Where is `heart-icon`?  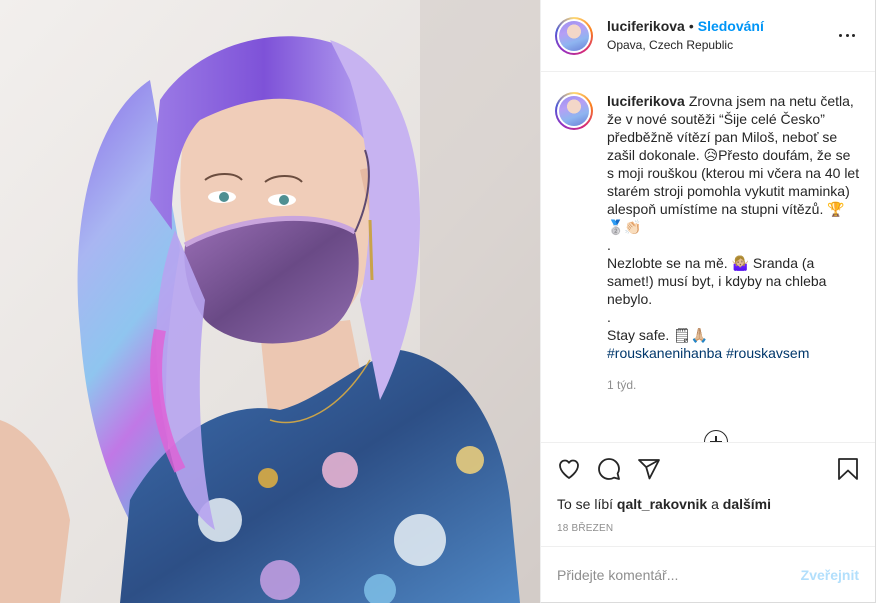 heart-icon is located at coordinates (577, 469).